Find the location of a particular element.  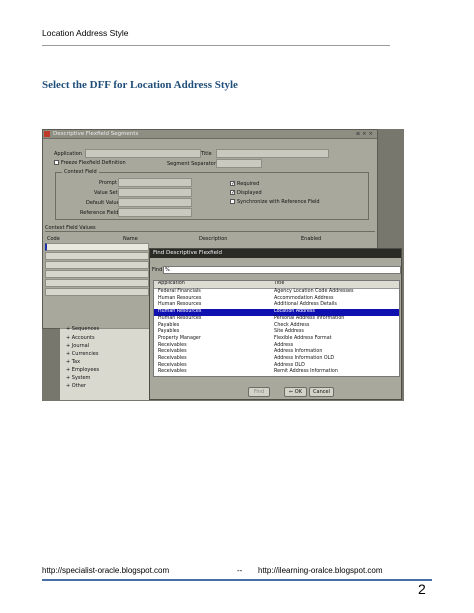

row-title: Personal Address Information is located at coordinates (309, 318).